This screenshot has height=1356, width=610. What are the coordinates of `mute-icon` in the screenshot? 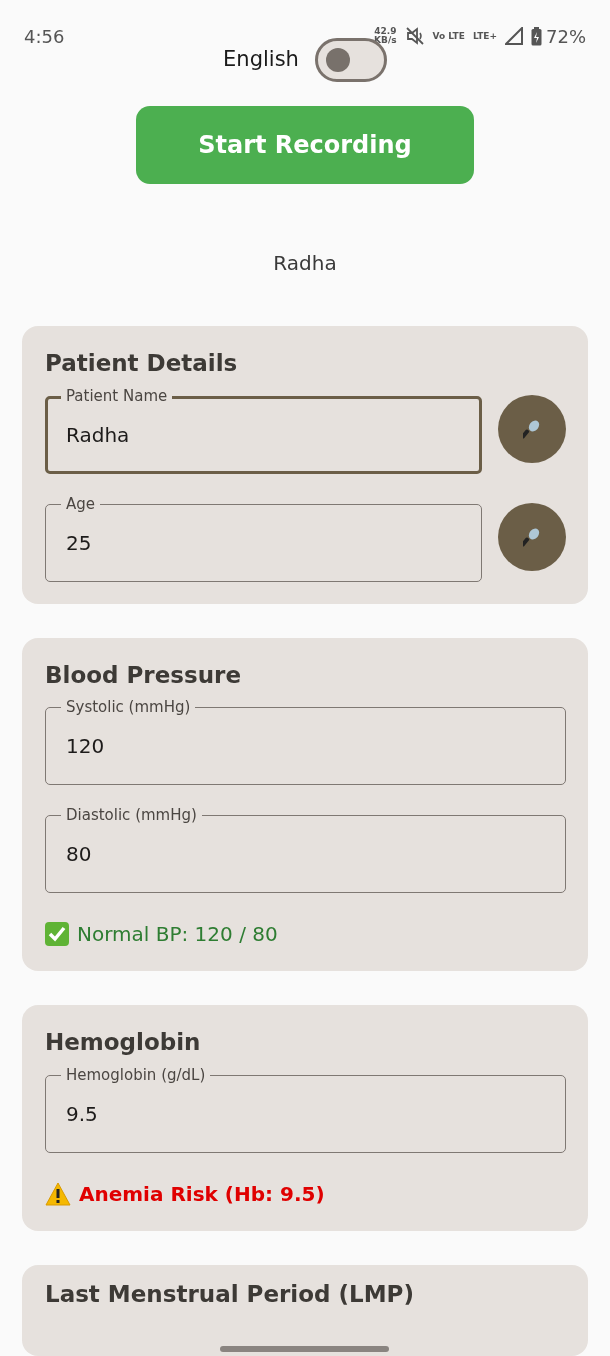 It's located at (414, 36).